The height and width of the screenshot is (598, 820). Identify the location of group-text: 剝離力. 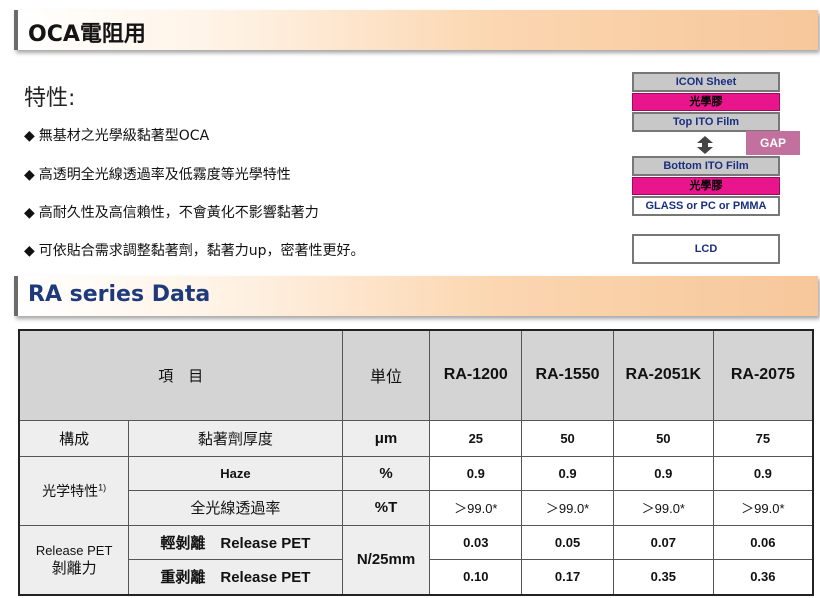
(74, 568).